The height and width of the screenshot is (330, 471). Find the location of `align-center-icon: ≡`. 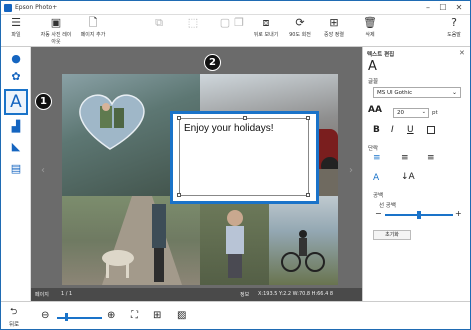

align-center-icon: ≡ is located at coordinates (405, 158).